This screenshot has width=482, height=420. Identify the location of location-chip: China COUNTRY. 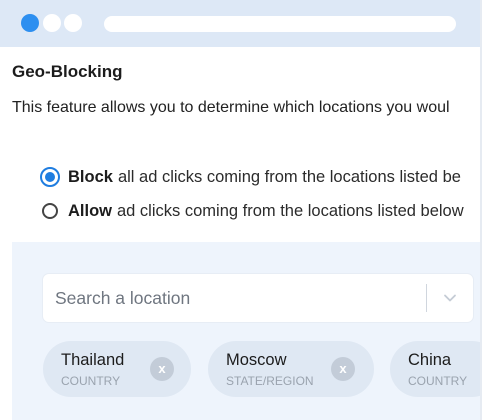
(436, 369).